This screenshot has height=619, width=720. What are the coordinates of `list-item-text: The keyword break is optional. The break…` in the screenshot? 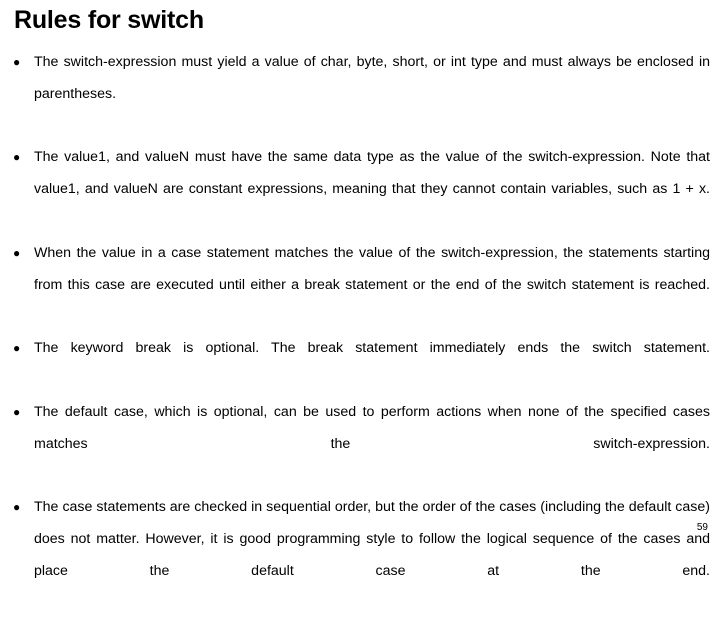 It's located at (372, 348).